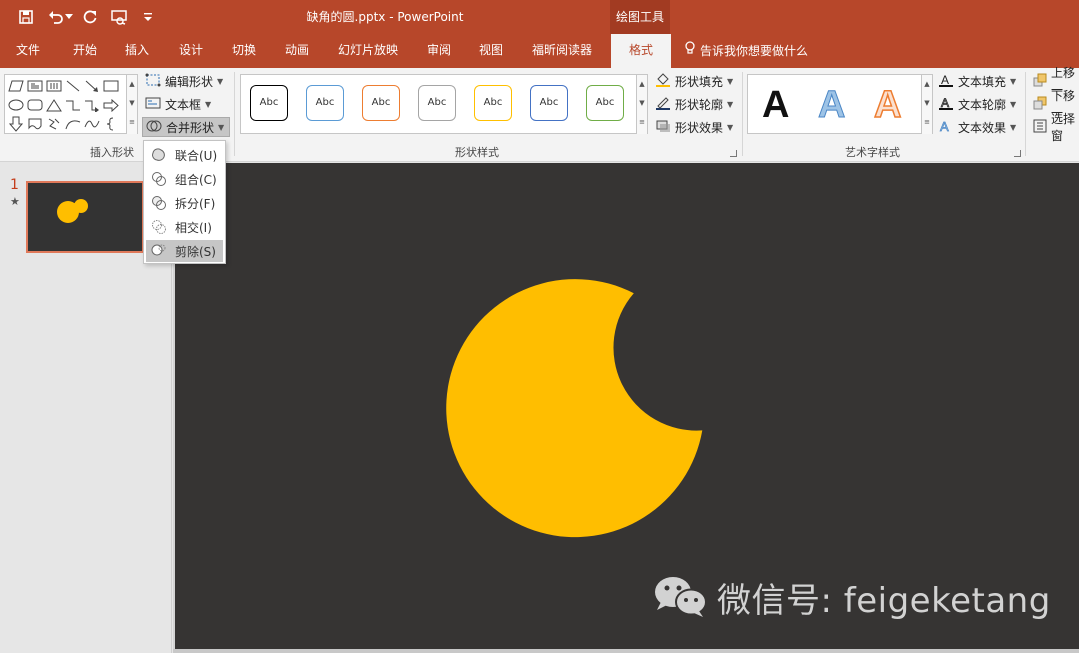 The image size is (1079, 653). Describe the element at coordinates (539, 17) in the screenshot. I see `title-bar: 缺角的圆.pptx - PowerPoint 绘图工具` at that location.